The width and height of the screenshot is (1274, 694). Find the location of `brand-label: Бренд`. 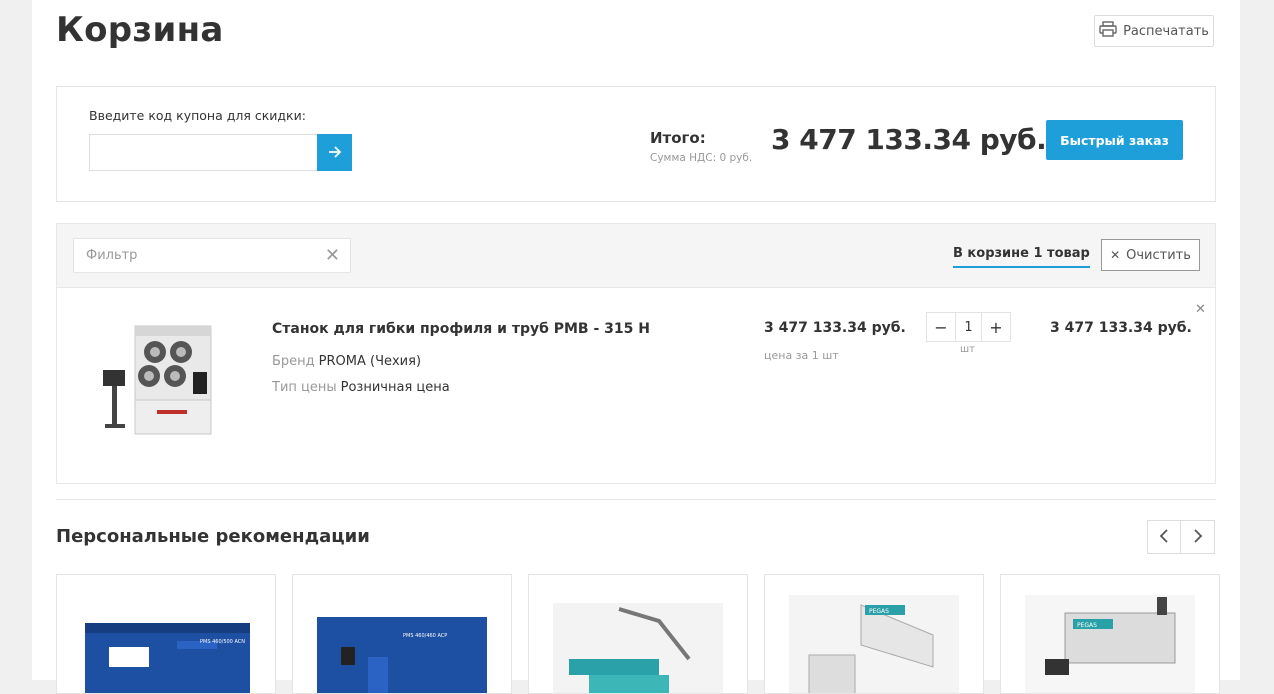

brand-label: Бренд is located at coordinates (293, 361).